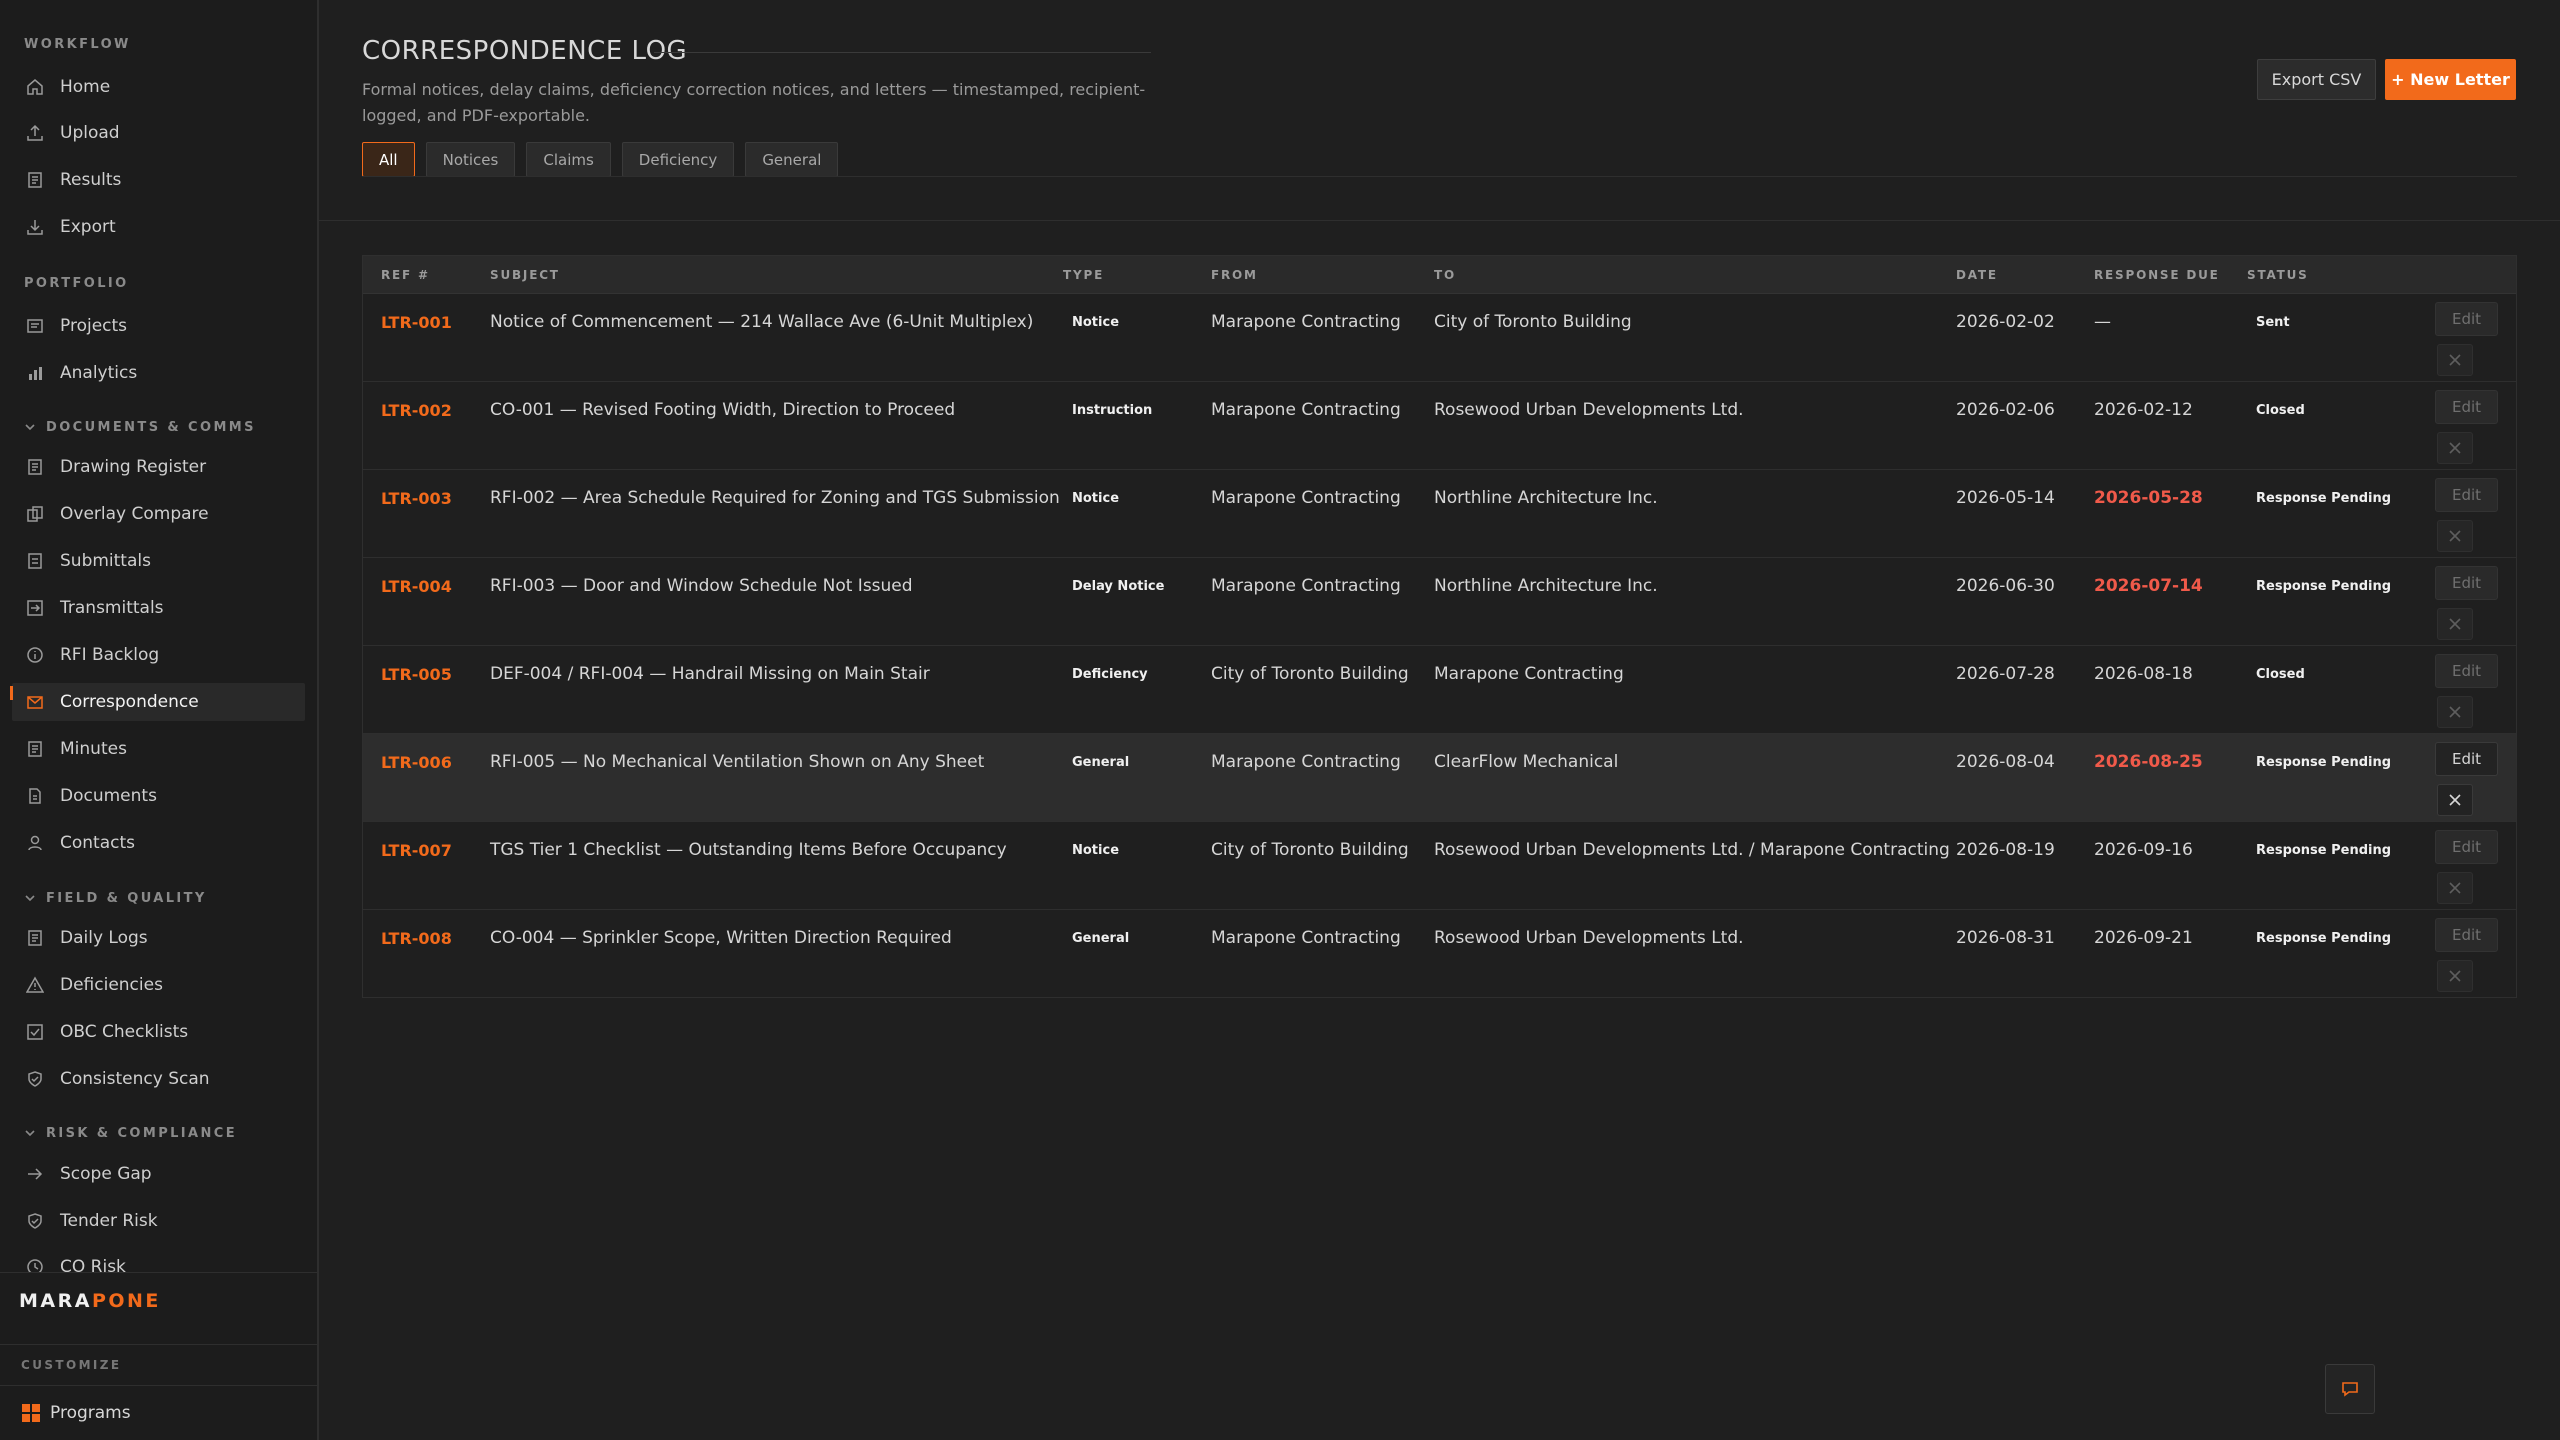  What do you see at coordinates (97, 843) in the screenshot?
I see `sidebar-item-label: Contacts` at bounding box center [97, 843].